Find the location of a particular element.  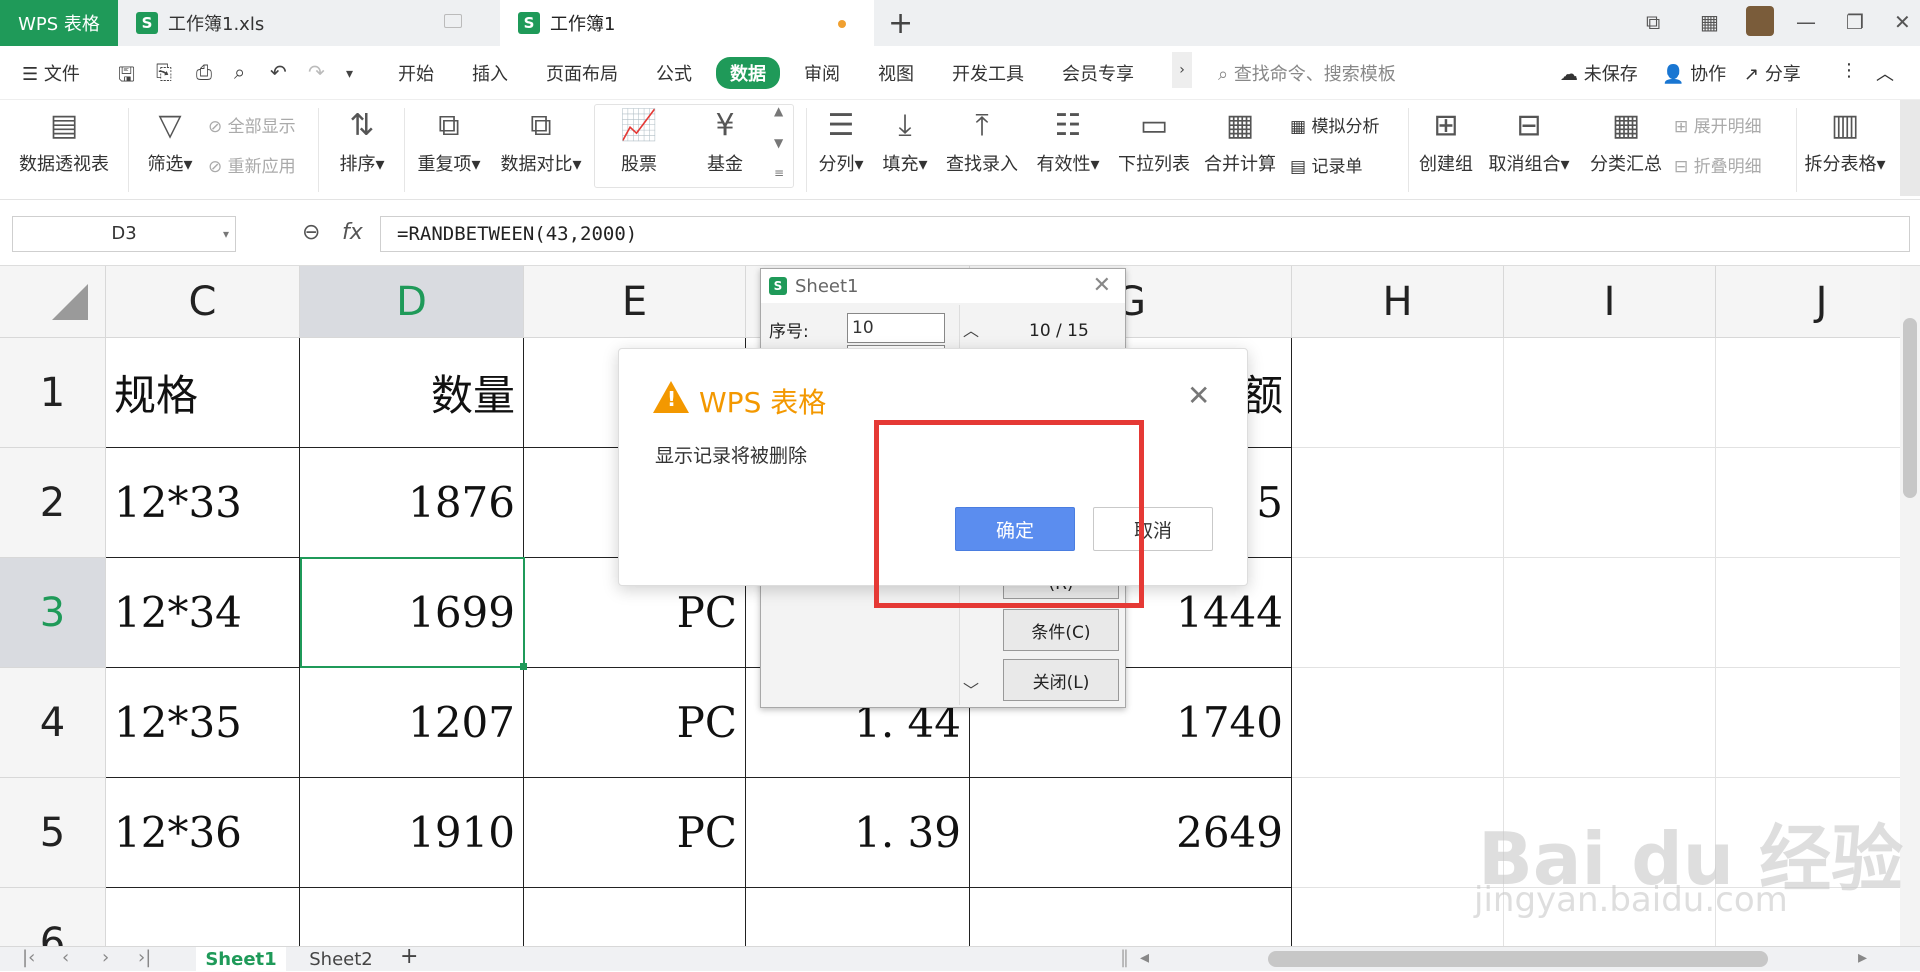

split-table-button: ▥ 拆分表格▾ is located at coordinates (1845, 141).